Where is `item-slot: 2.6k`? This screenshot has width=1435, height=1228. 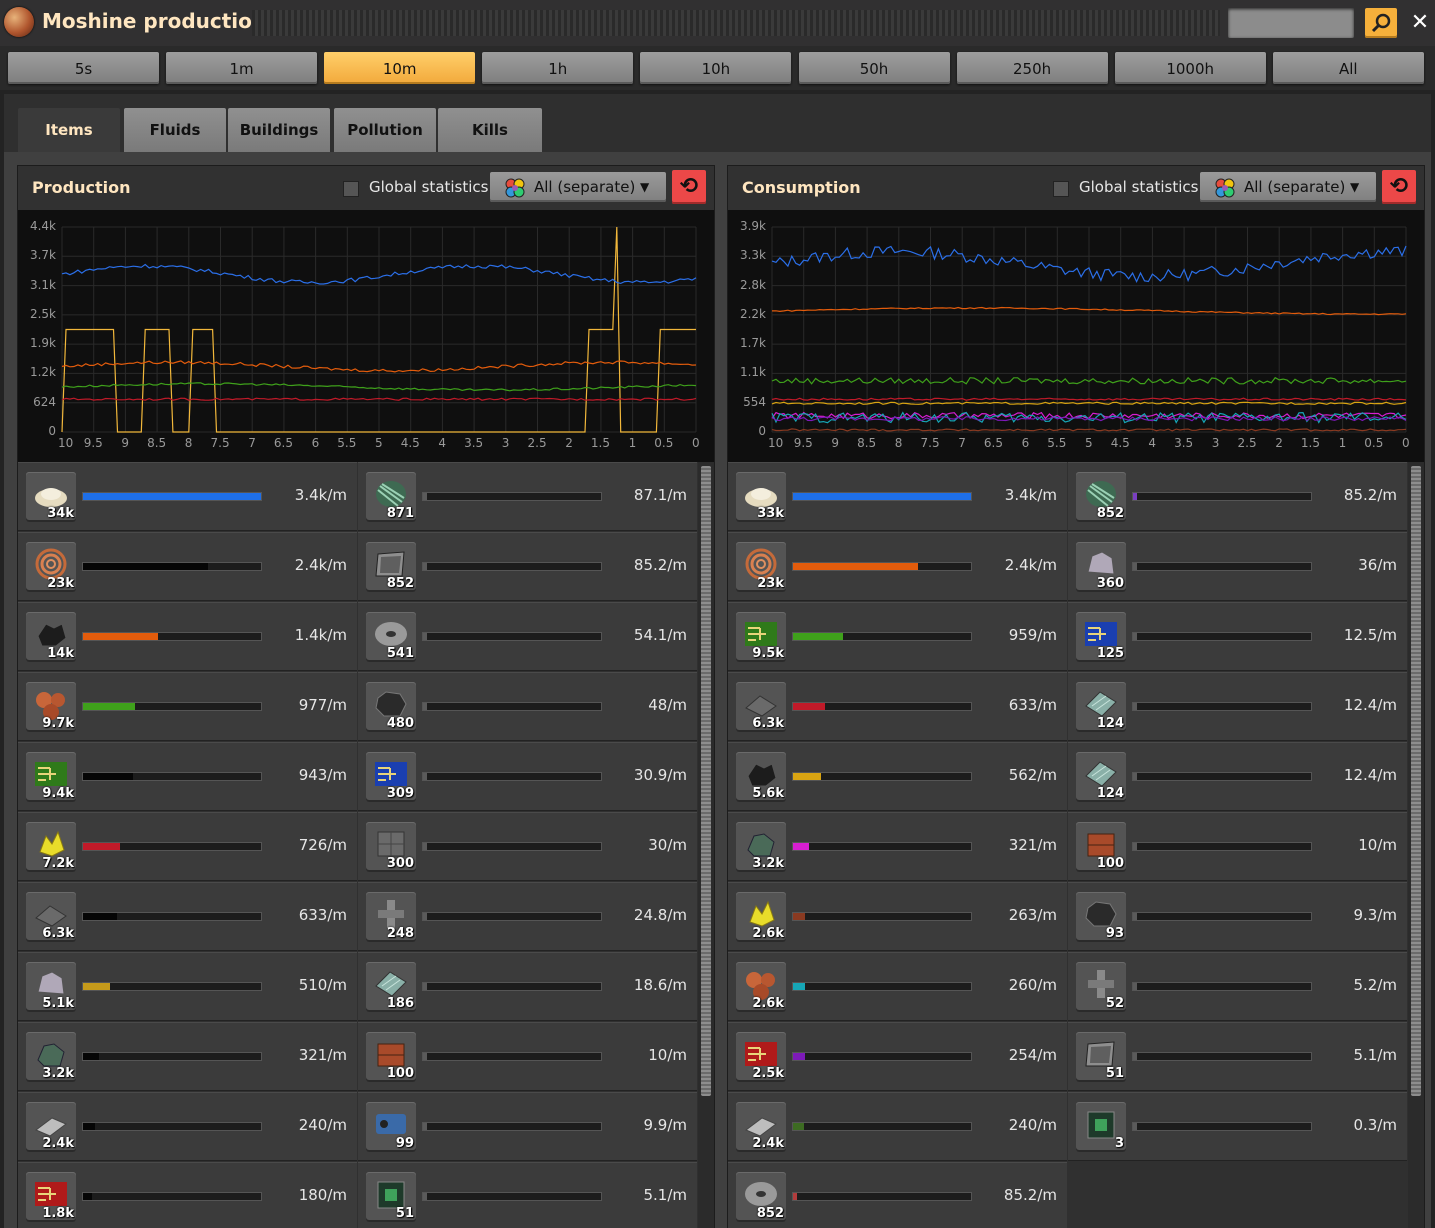
item-slot: 2.6k is located at coordinates (761, 987).